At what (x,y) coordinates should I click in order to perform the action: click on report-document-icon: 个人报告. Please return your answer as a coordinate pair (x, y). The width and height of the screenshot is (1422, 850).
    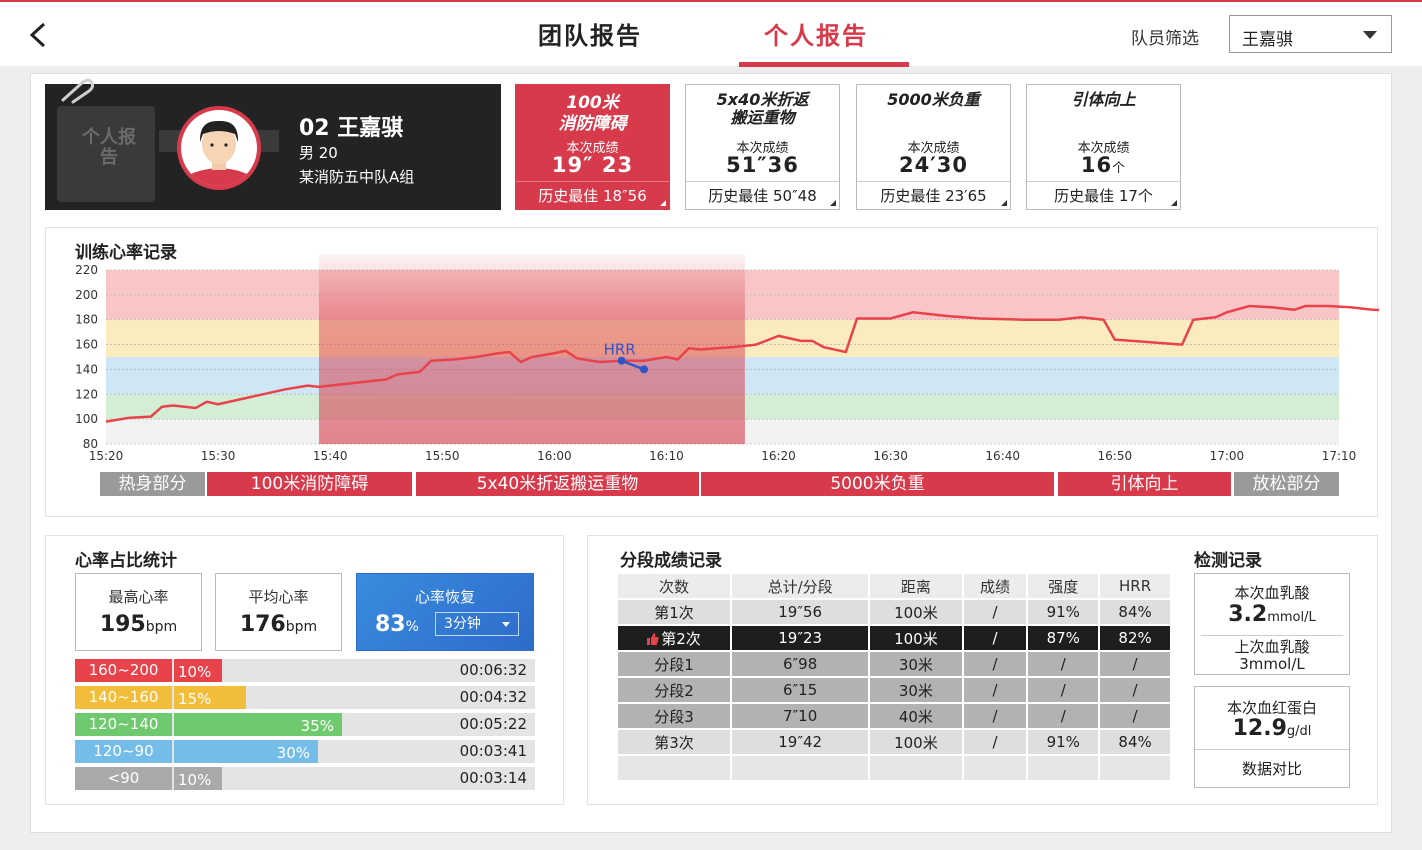
    Looking at the image, I should click on (106, 154).